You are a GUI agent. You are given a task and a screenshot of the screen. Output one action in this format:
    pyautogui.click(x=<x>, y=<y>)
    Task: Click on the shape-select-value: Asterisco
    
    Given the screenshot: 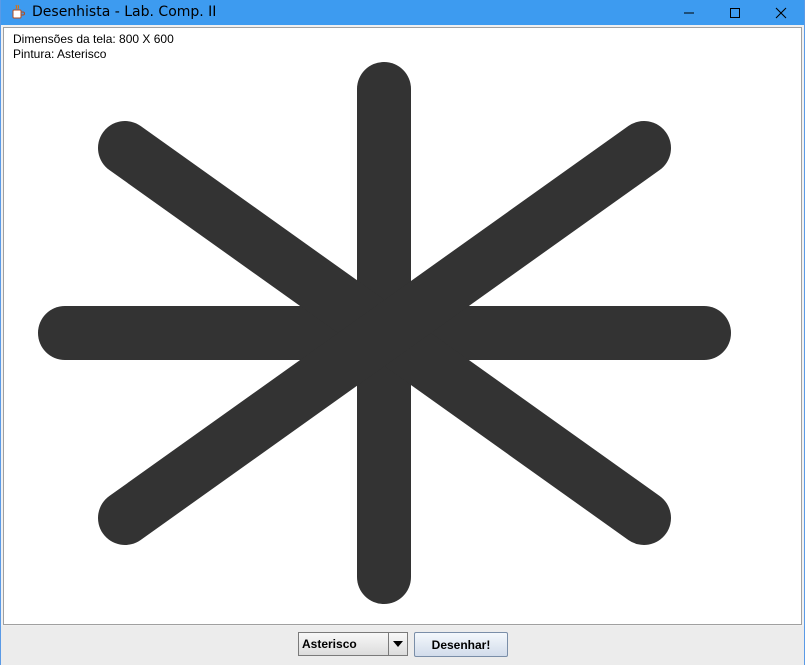 What is the action you would take?
    pyautogui.click(x=329, y=644)
    